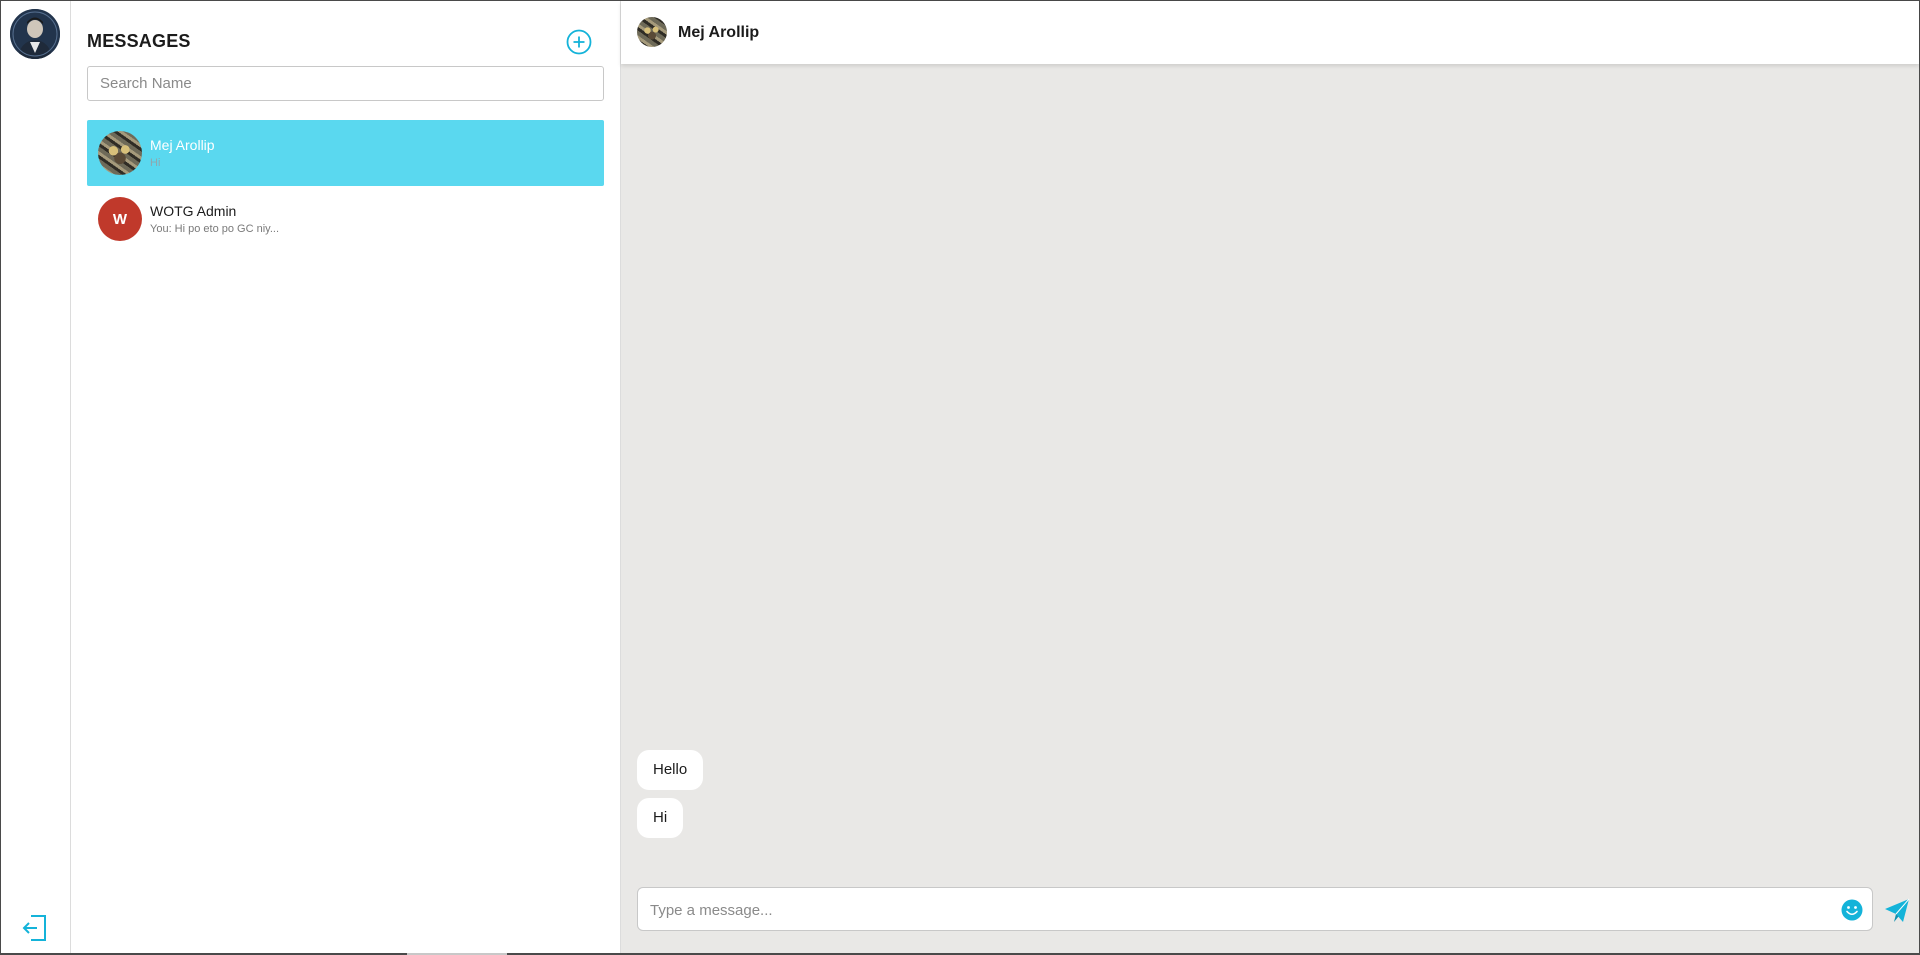 This screenshot has width=1920, height=955. I want to click on cat-avatar, so click(120, 153).